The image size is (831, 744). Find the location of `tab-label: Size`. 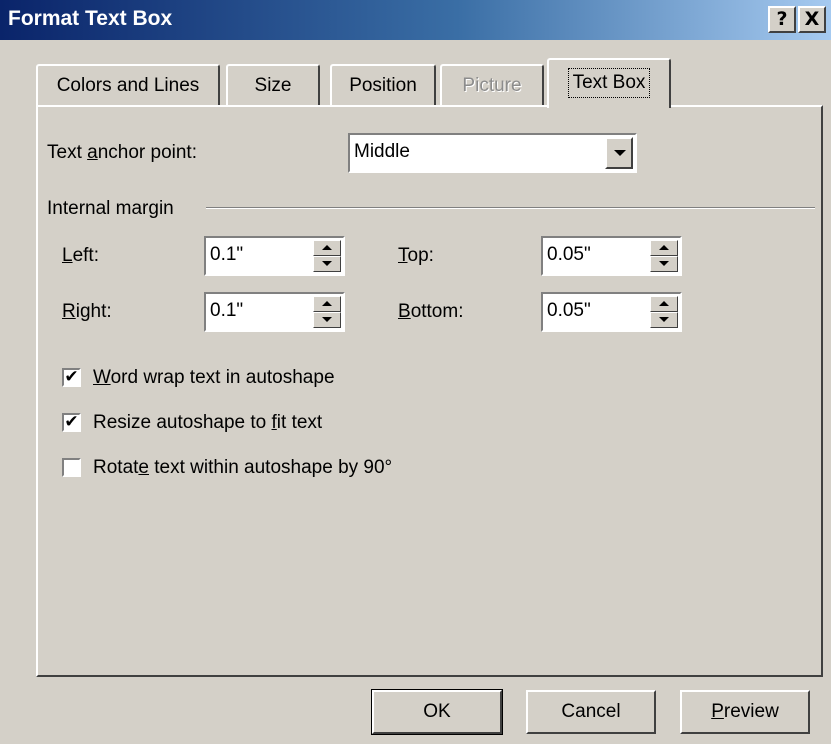

tab-label: Size is located at coordinates (273, 85).